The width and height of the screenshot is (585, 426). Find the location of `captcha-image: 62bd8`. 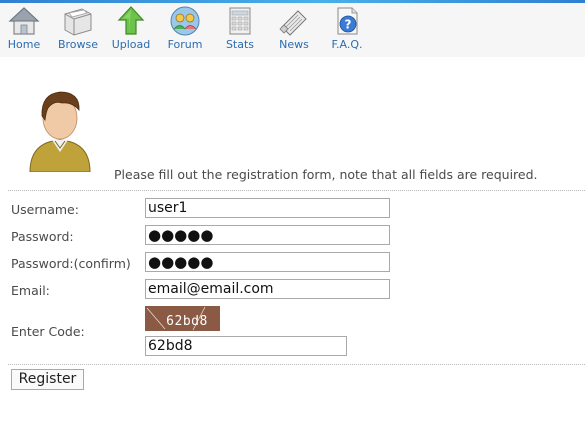

captcha-image: 62bd8 is located at coordinates (182, 318).